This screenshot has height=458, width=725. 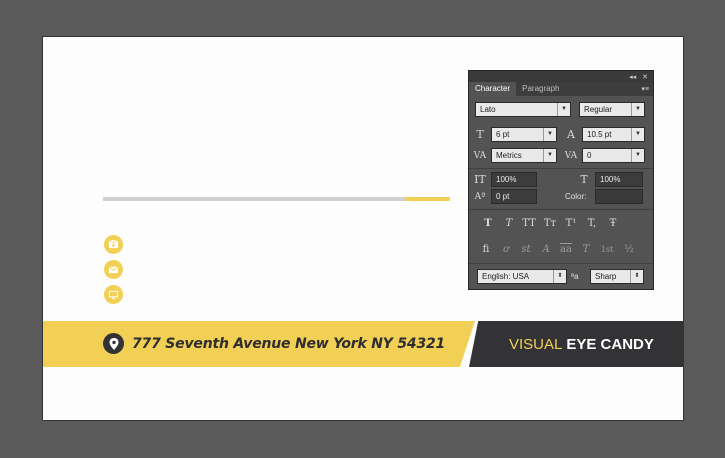 What do you see at coordinates (589, 155) in the screenshot?
I see `tracking-value: 0` at bounding box center [589, 155].